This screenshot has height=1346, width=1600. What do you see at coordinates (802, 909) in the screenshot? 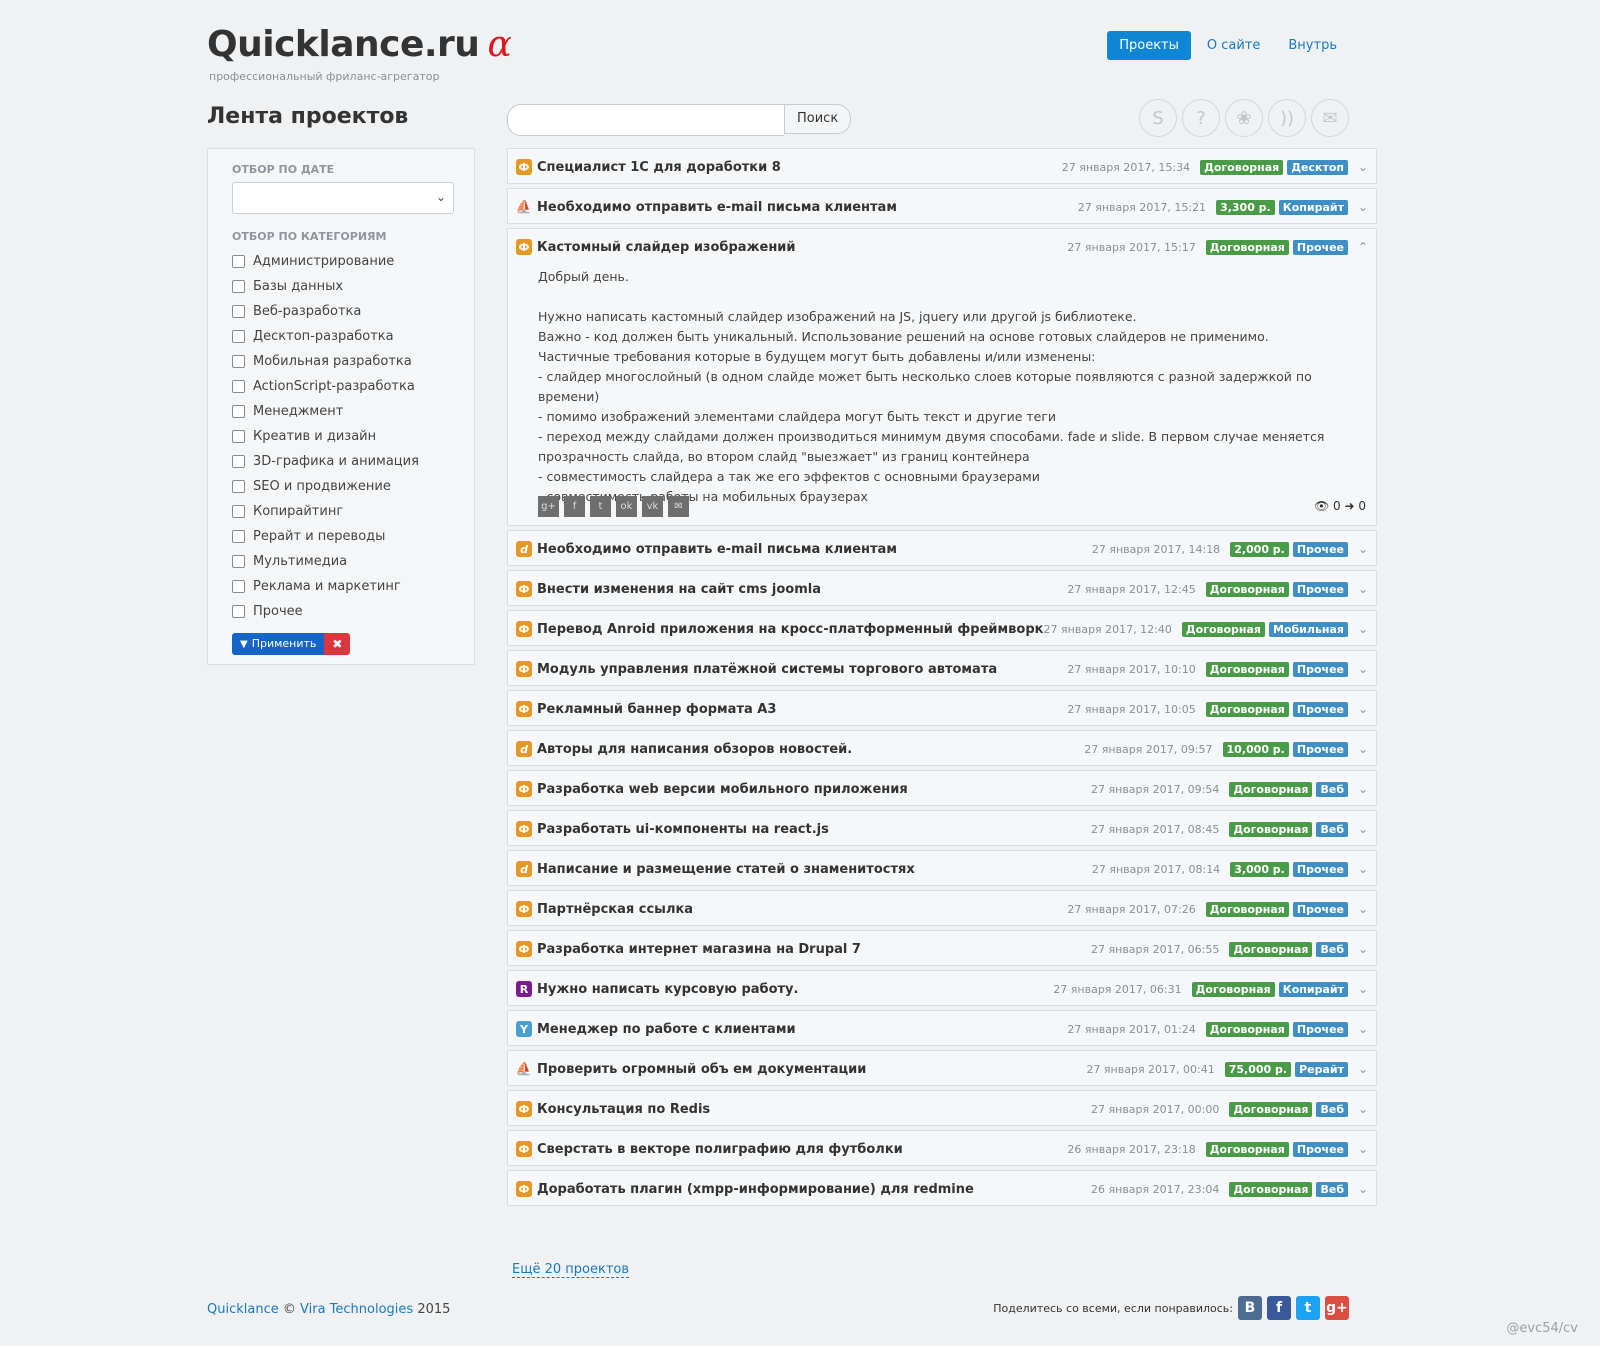
I see `project-title: Партнёрская ссылка` at bounding box center [802, 909].